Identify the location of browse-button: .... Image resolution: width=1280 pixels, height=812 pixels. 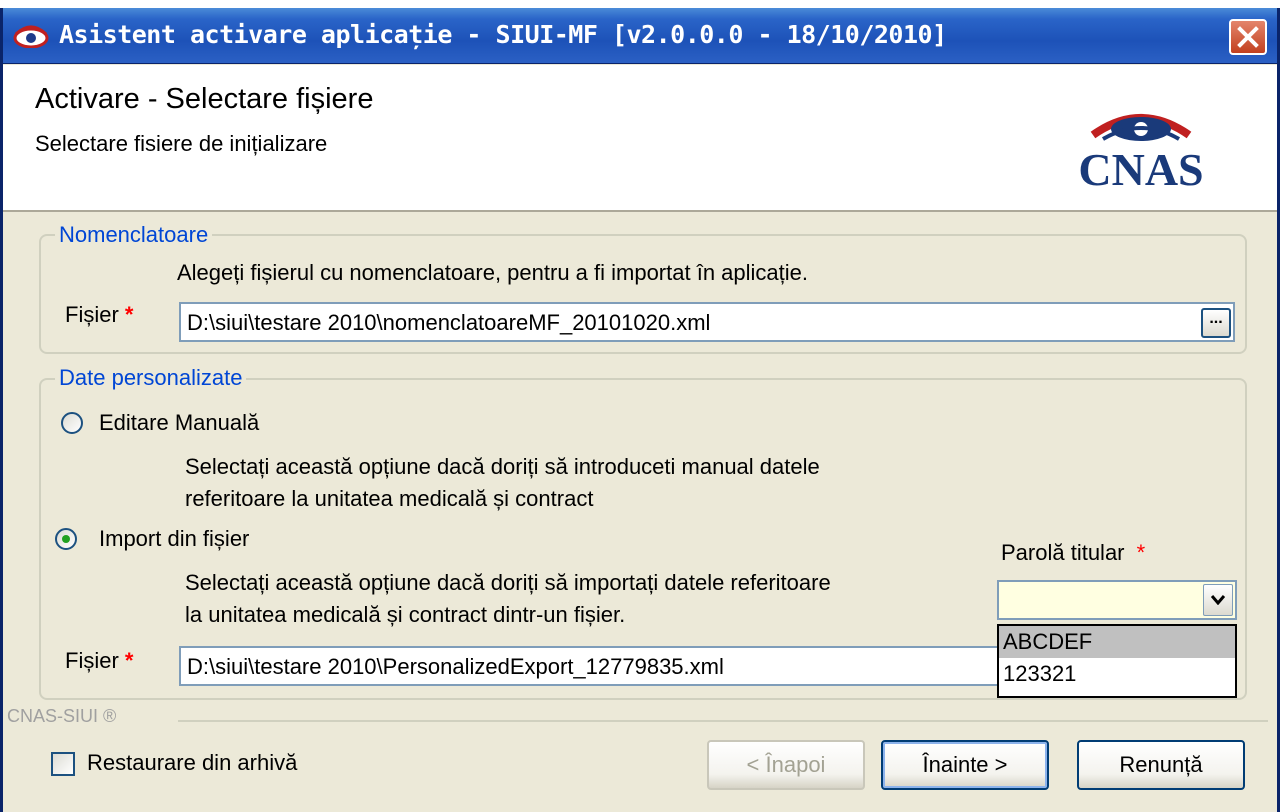
(1216, 323).